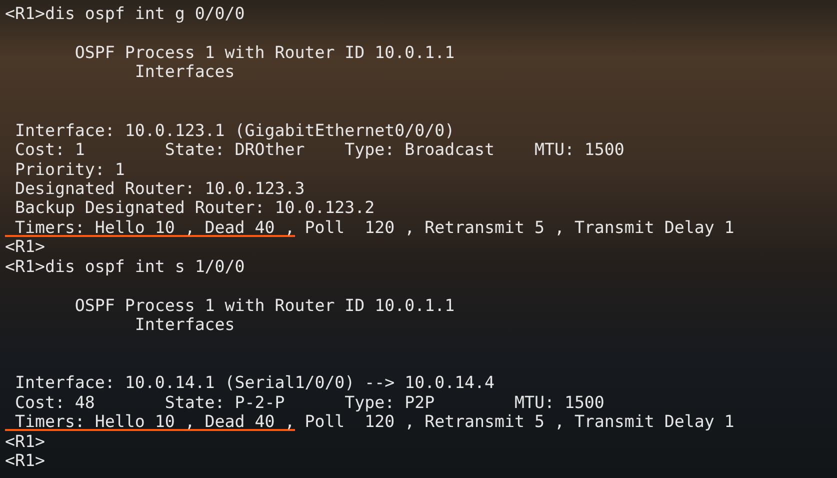  What do you see at coordinates (194, 208) in the screenshot?
I see `terminal-text: Backup Designated Router: 10.0.123.2` at bounding box center [194, 208].